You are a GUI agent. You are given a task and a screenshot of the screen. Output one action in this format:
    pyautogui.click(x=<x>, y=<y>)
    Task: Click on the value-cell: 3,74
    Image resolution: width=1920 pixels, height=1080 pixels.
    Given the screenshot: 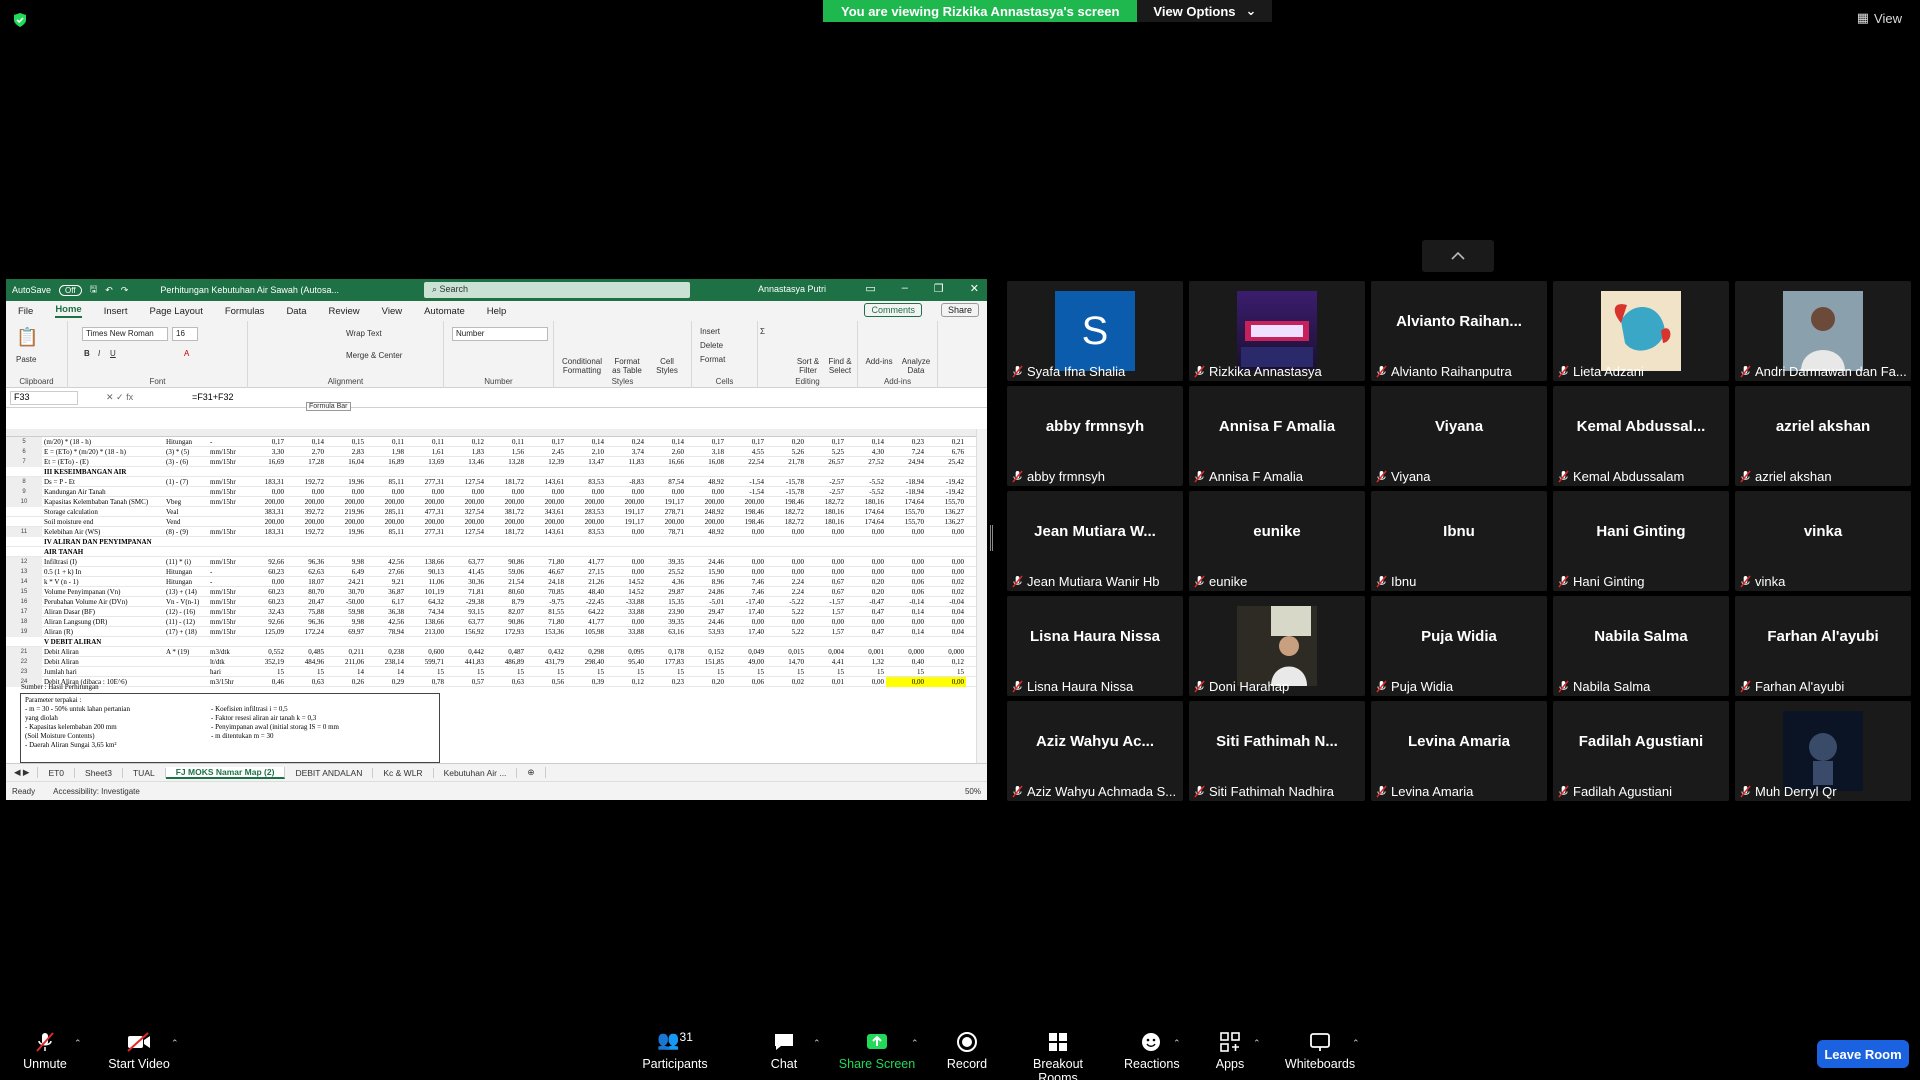 What is the action you would take?
    pyautogui.click(x=626, y=452)
    